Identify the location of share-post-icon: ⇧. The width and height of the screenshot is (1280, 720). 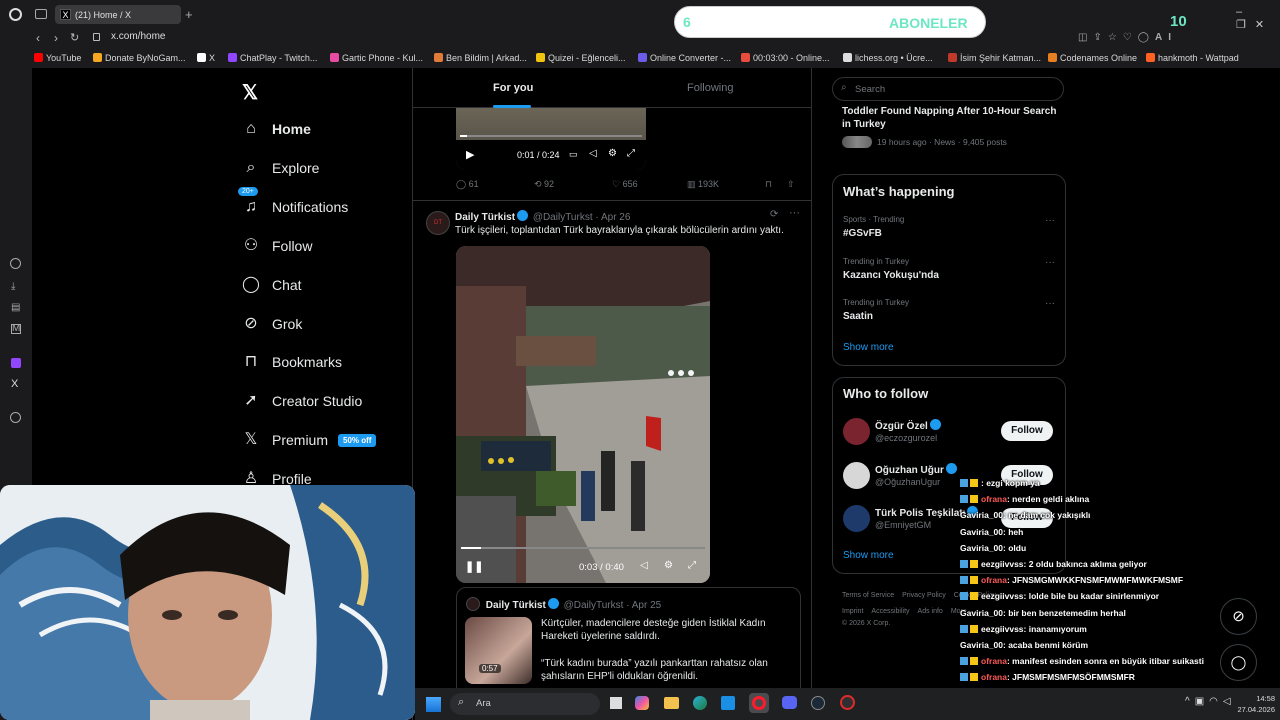
(791, 184).